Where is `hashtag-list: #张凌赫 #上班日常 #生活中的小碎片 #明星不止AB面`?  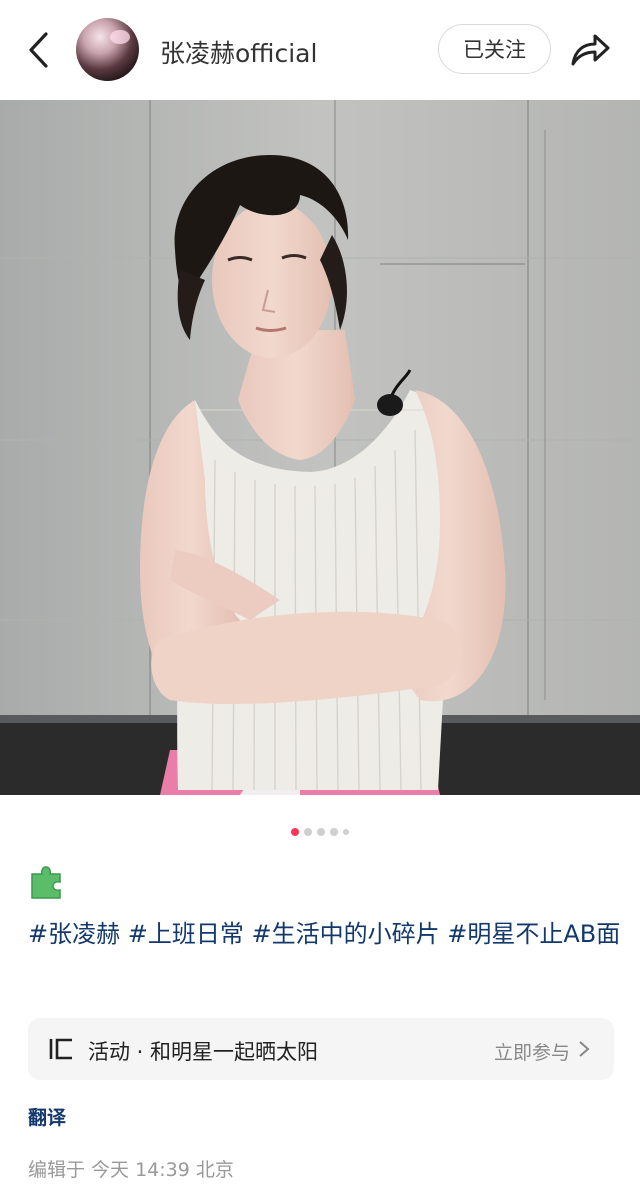
hashtag-list: #张凌赫 #上班日常 #生活中的小碎片 #明星不止AB面 is located at coordinates (326, 934).